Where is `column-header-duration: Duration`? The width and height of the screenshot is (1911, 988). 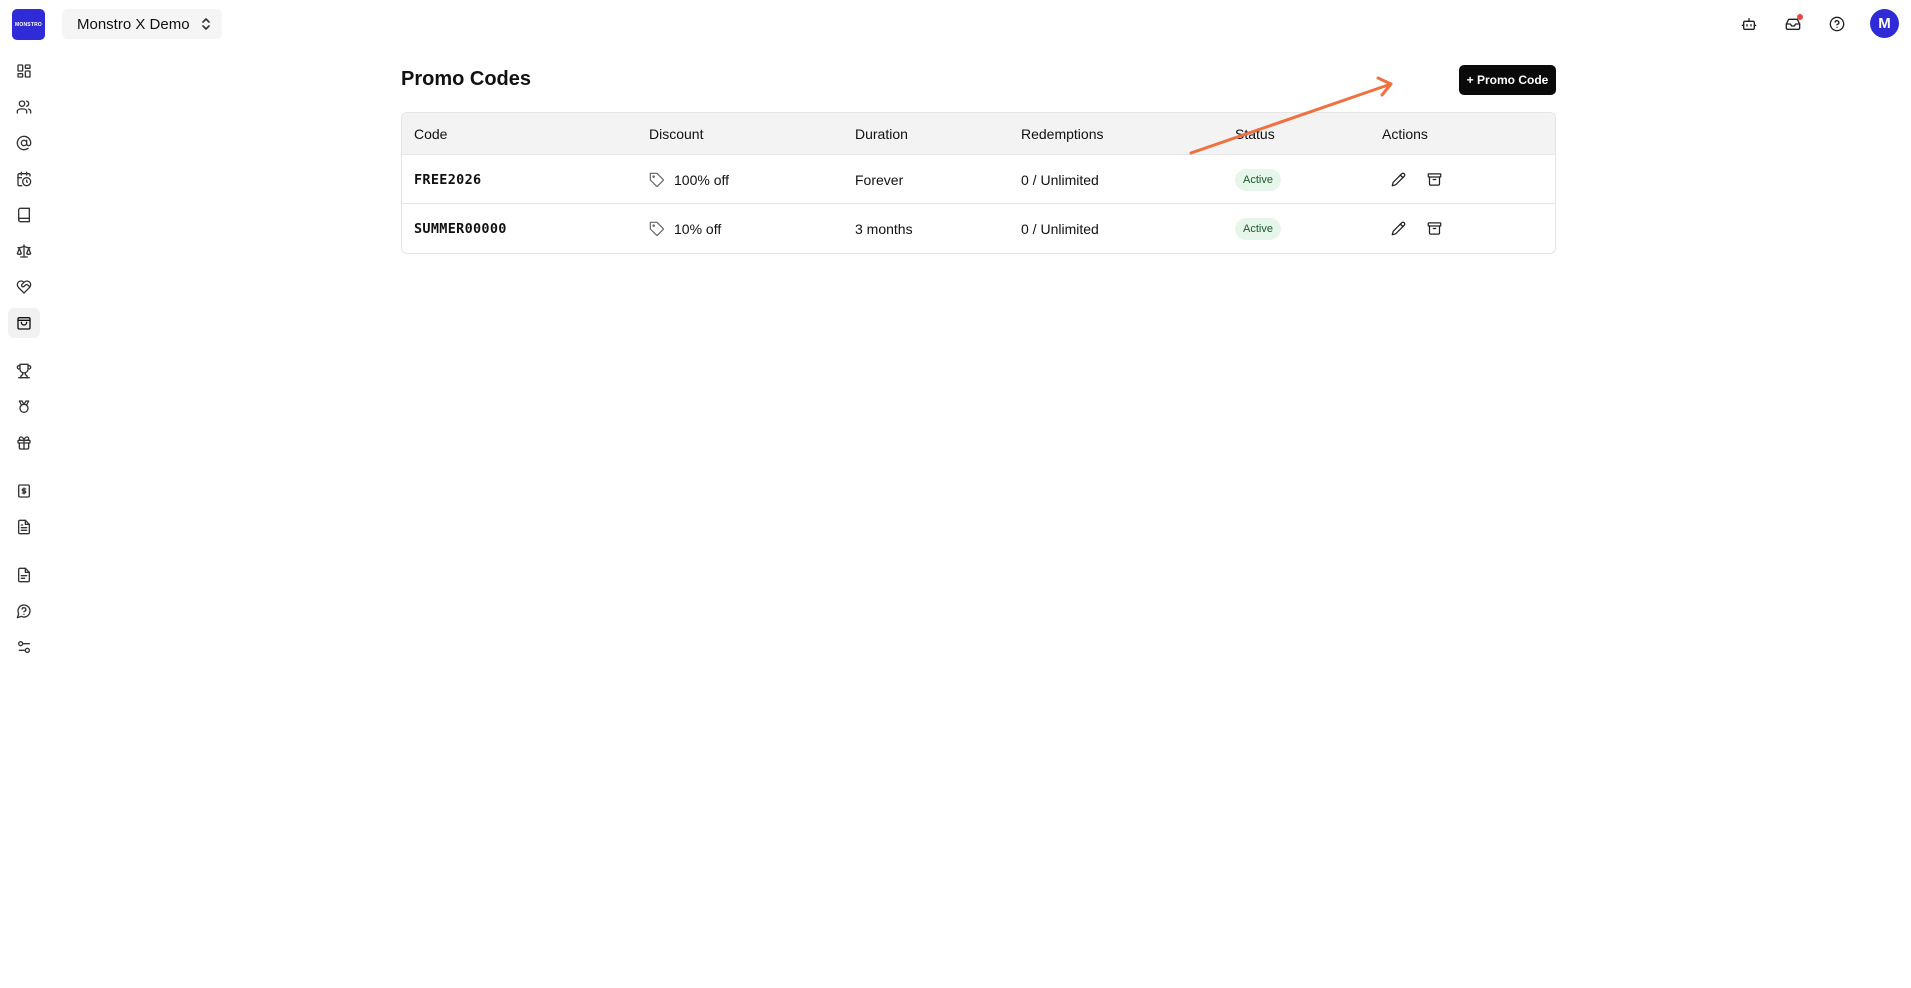
column-header-duration: Duration is located at coordinates (881, 134).